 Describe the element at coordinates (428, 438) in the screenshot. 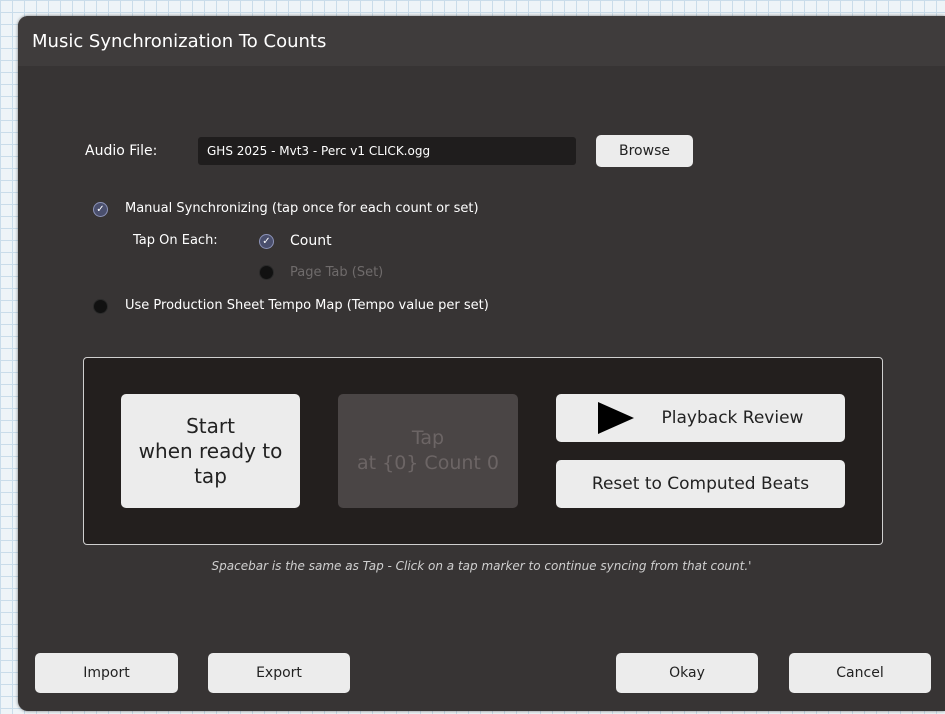

I see `tap-button-line: Tap` at that location.